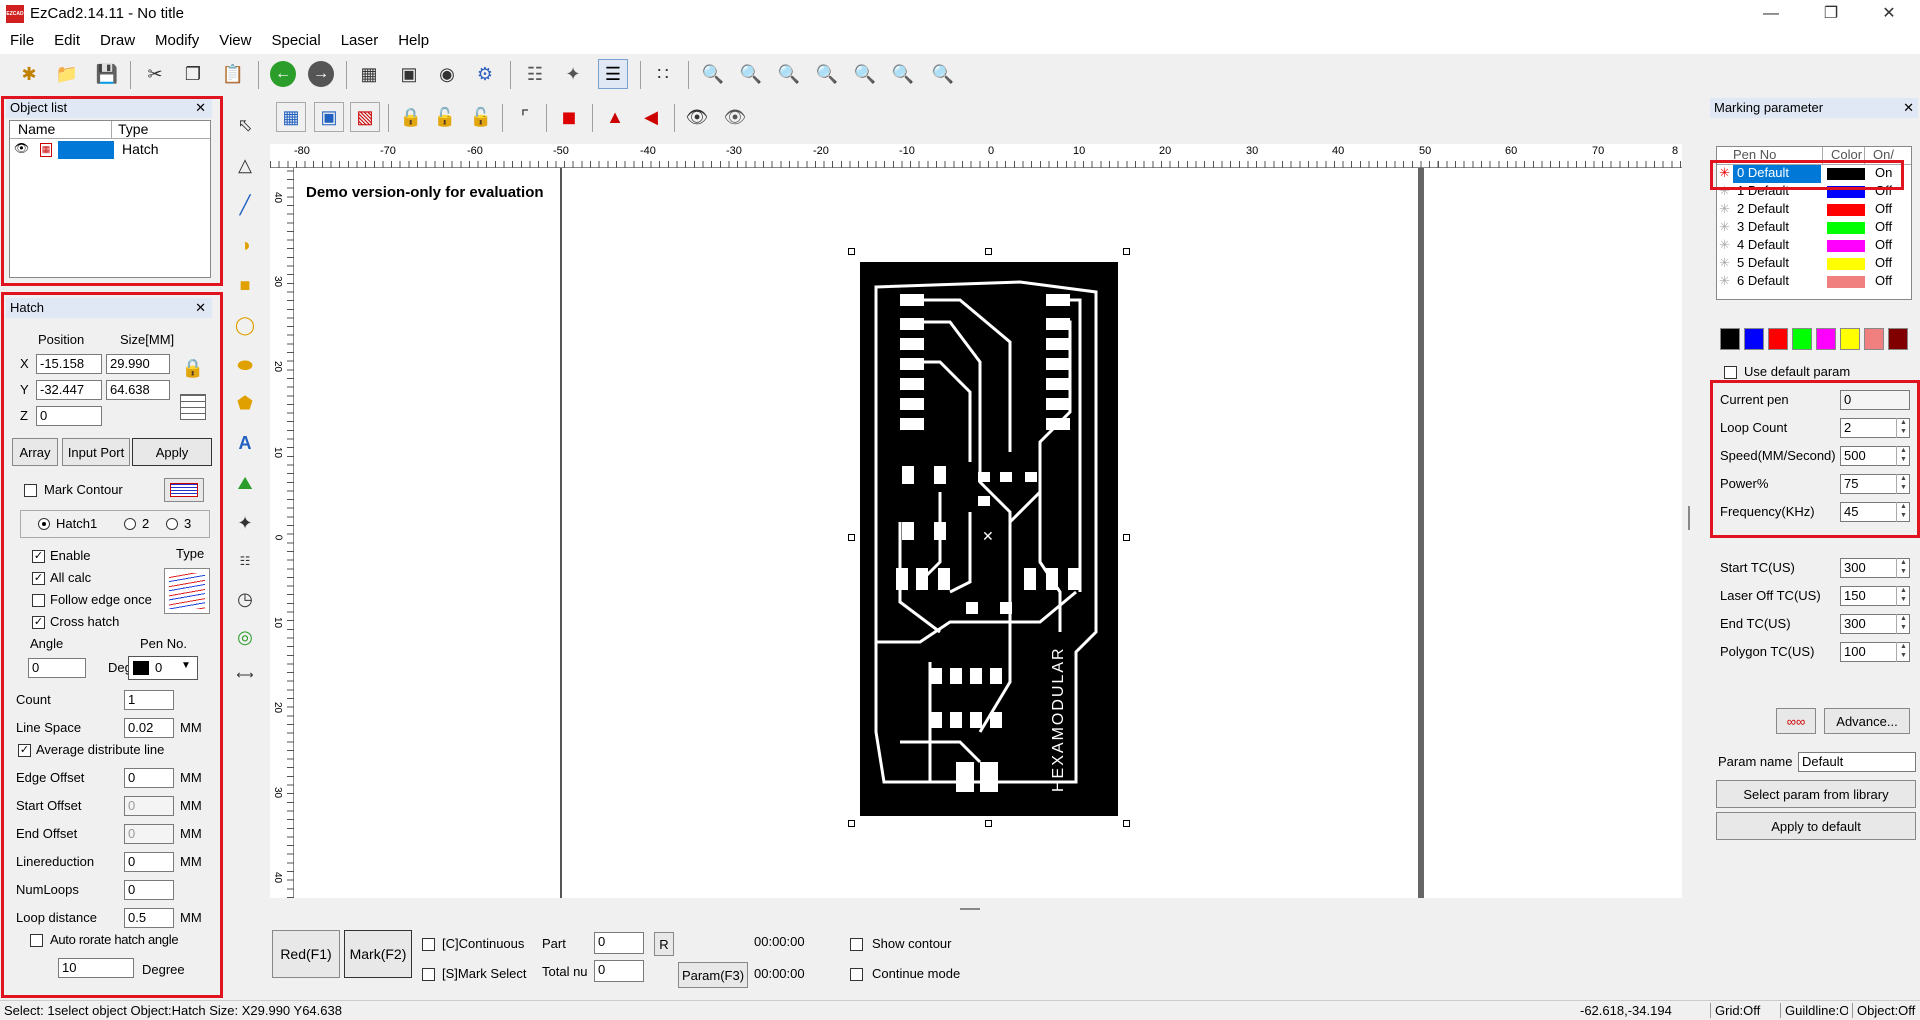 This screenshot has width=1920, height=1020. What do you see at coordinates (789, 74) in the screenshot?
I see `zoom-in-icon: 🔍` at bounding box center [789, 74].